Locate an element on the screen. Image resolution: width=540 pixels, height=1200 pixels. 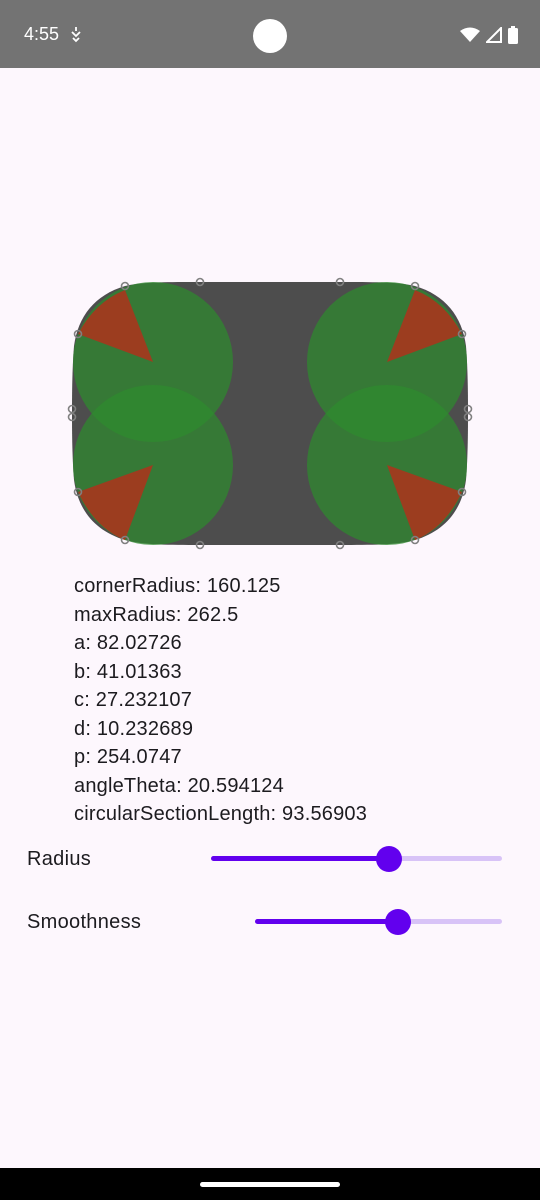
smoothness-slider-inactive-track is located at coordinates (450, 921).